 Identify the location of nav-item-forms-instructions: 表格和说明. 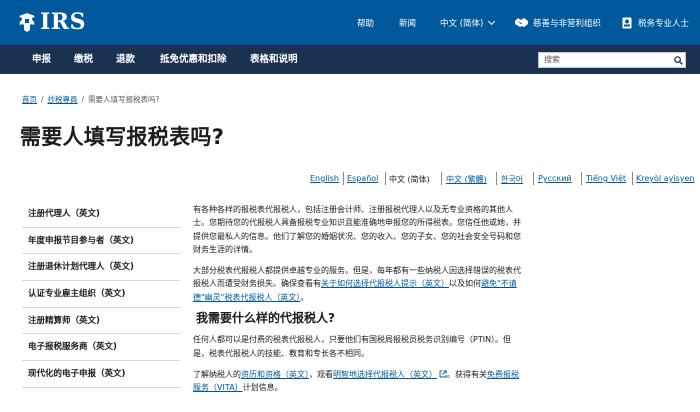
(274, 59).